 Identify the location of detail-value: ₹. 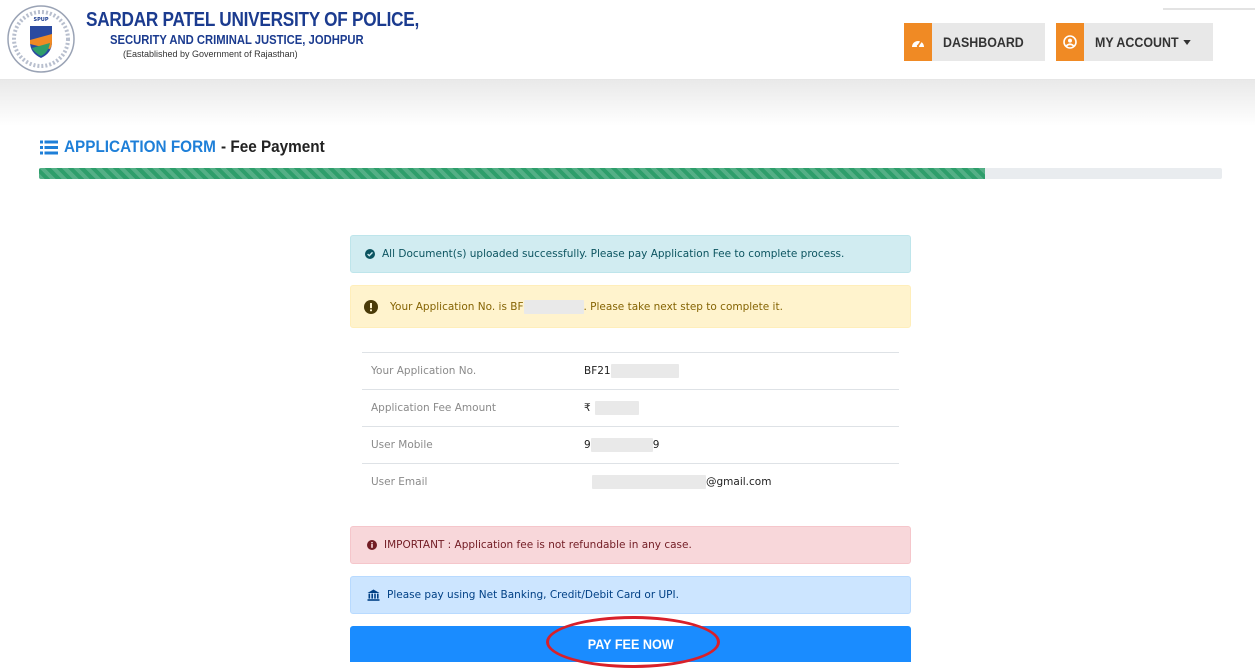
(611, 408).